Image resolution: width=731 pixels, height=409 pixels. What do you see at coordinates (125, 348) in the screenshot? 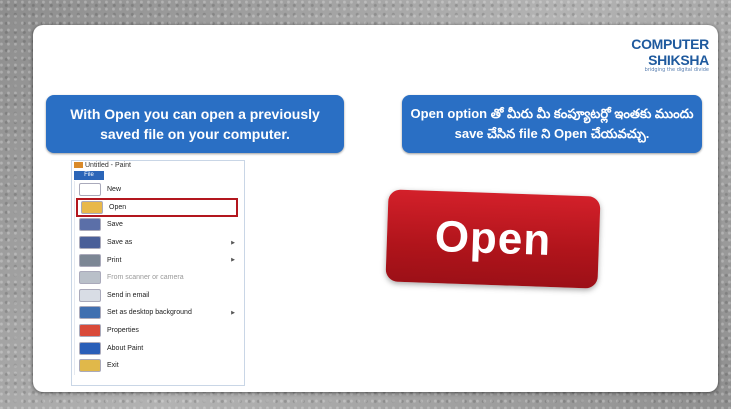
I see `menu-item-label: About Paint` at bounding box center [125, 348].